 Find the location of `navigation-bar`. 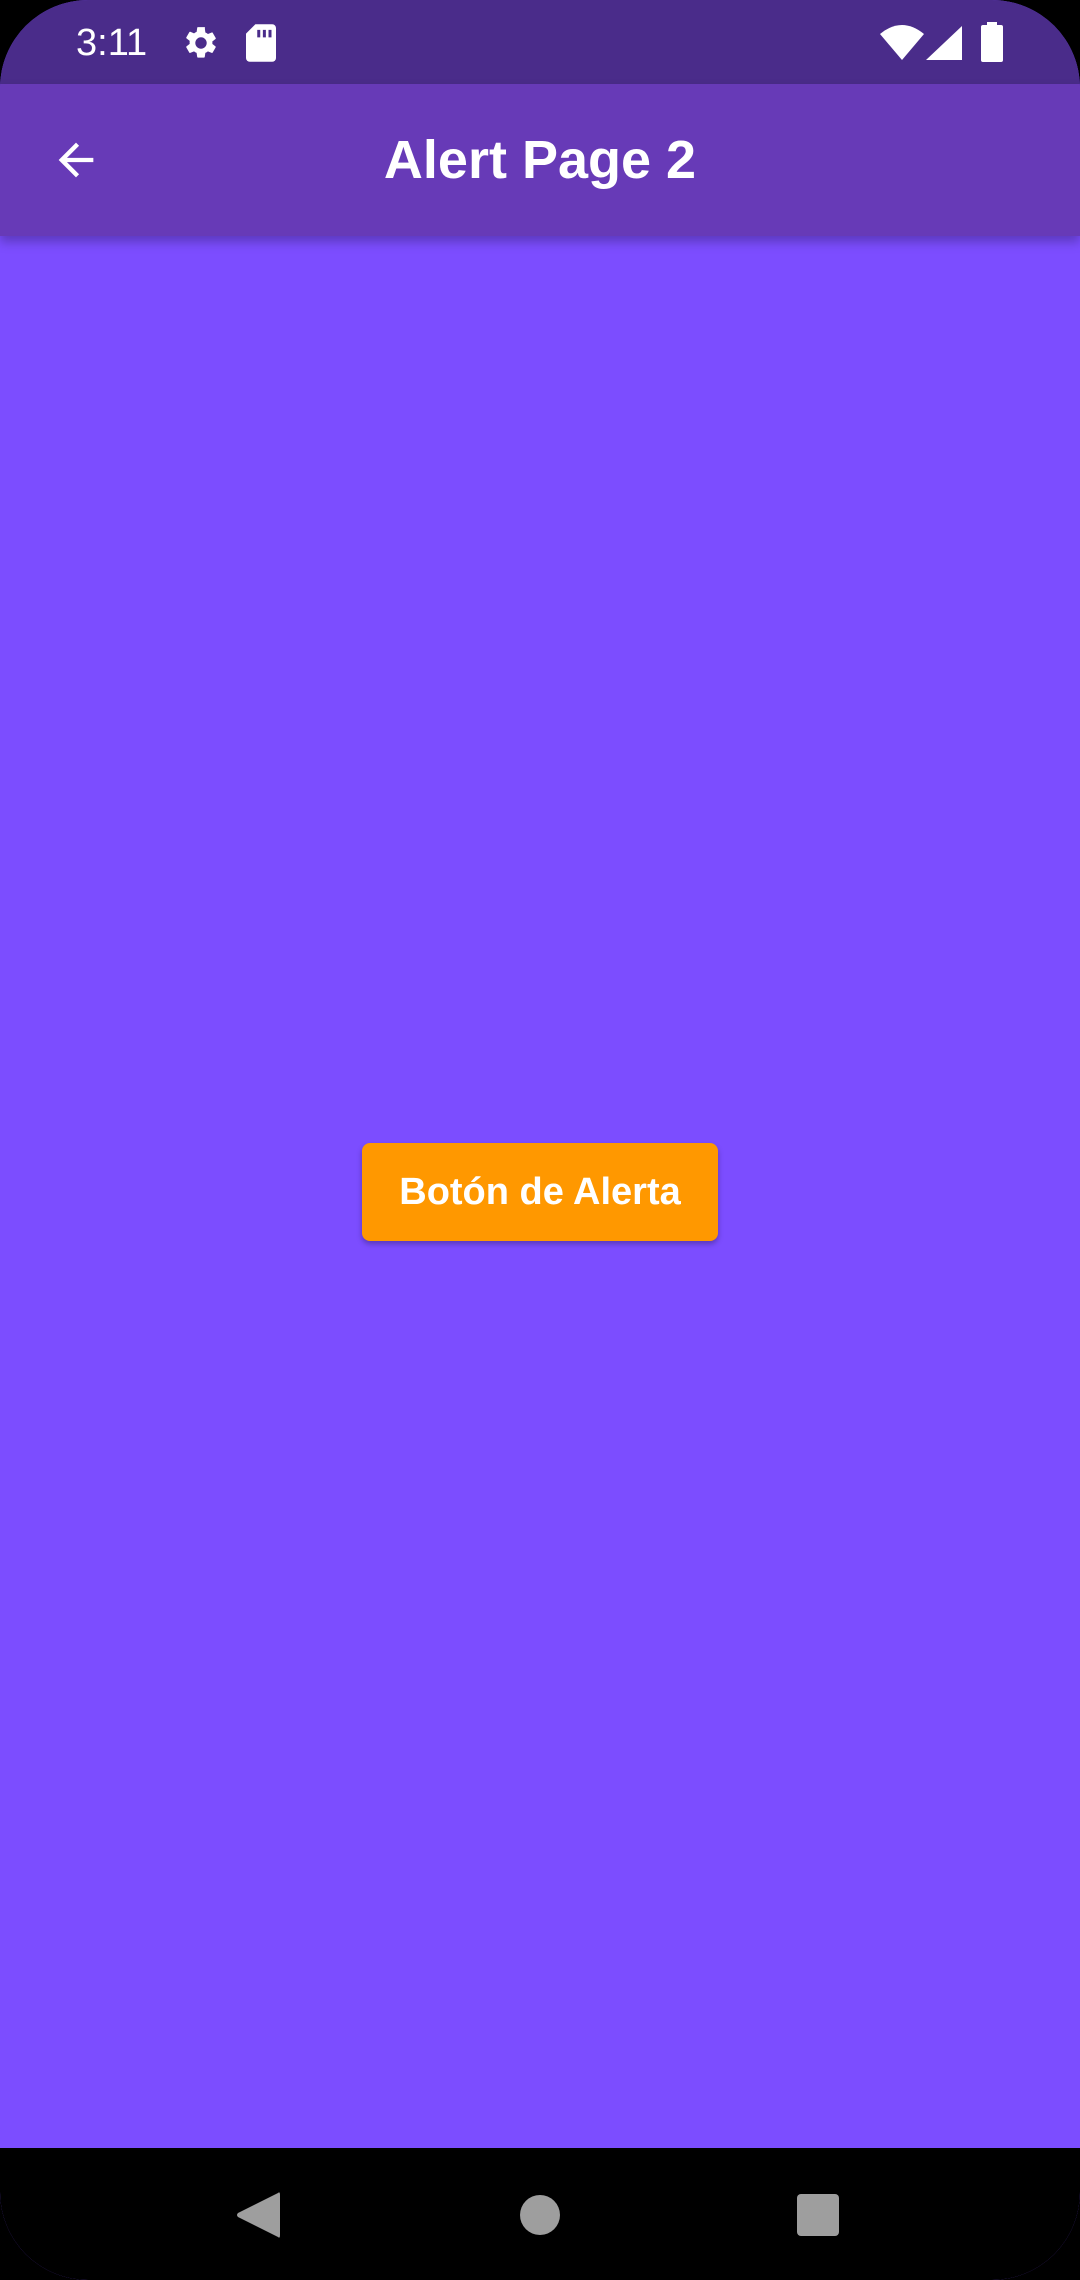

navigation-bar is located at coordinates (540, 2214).